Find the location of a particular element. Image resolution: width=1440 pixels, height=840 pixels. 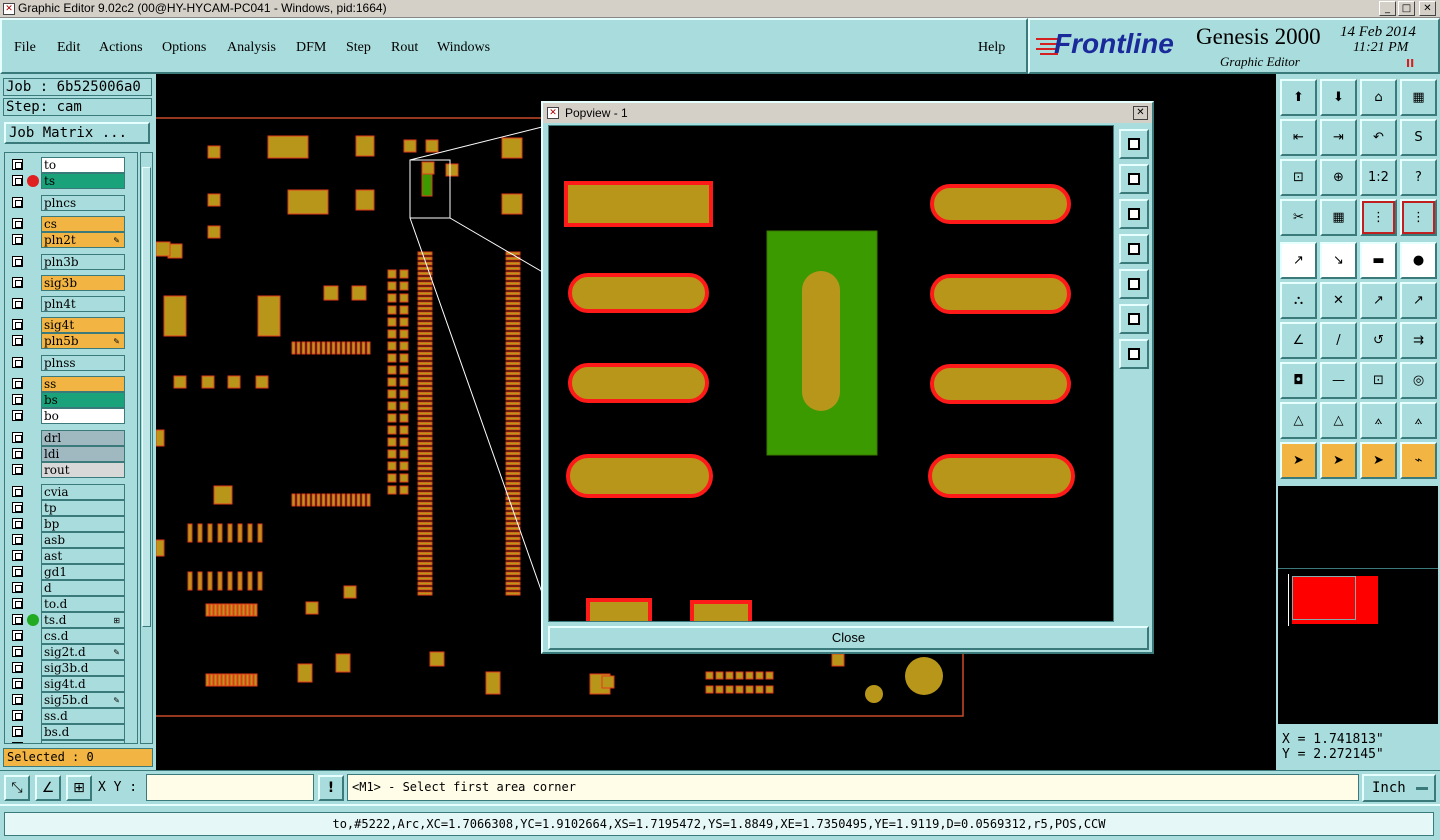

layer-row: tp is located at coordinates (71, 508).